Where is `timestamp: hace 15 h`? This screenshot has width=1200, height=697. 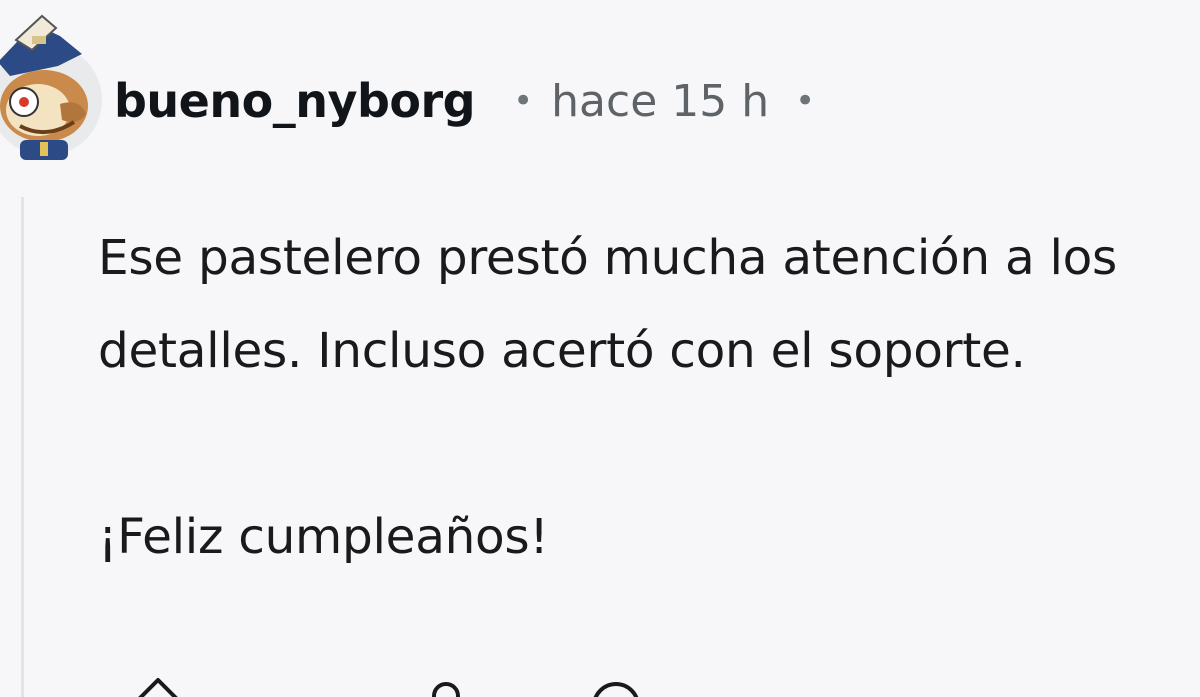
timestamp: hace 15 h is located at coordinates (660, 101).